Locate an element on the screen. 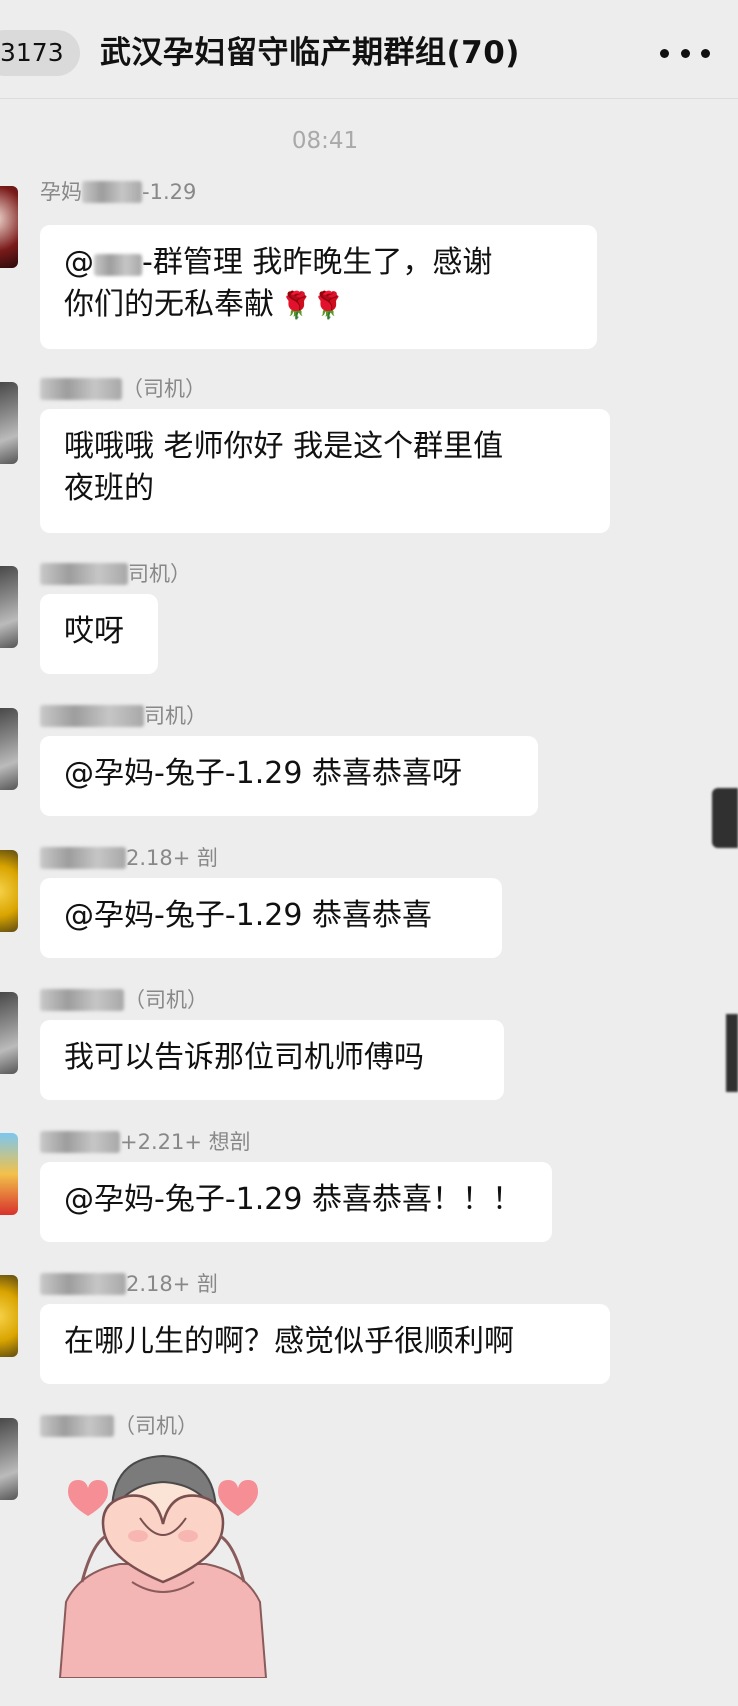 Image resolution: width=738 pixels, height=1706 pixels. message-bubble: @孕妈-兔子-1.29 恭喜恭喜 is located at coordinates (271, 918).